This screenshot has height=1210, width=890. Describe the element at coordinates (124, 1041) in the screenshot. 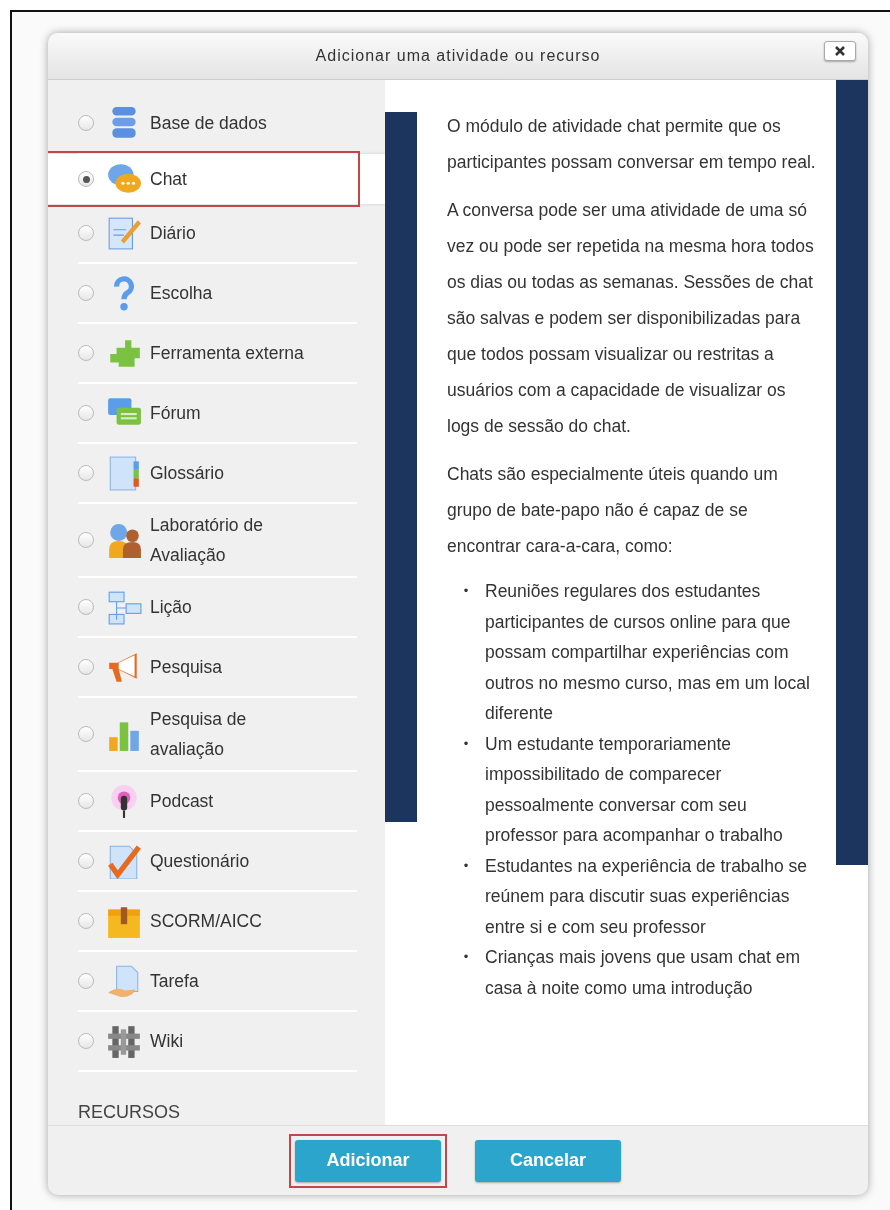

I see `grid-icon` at that location.